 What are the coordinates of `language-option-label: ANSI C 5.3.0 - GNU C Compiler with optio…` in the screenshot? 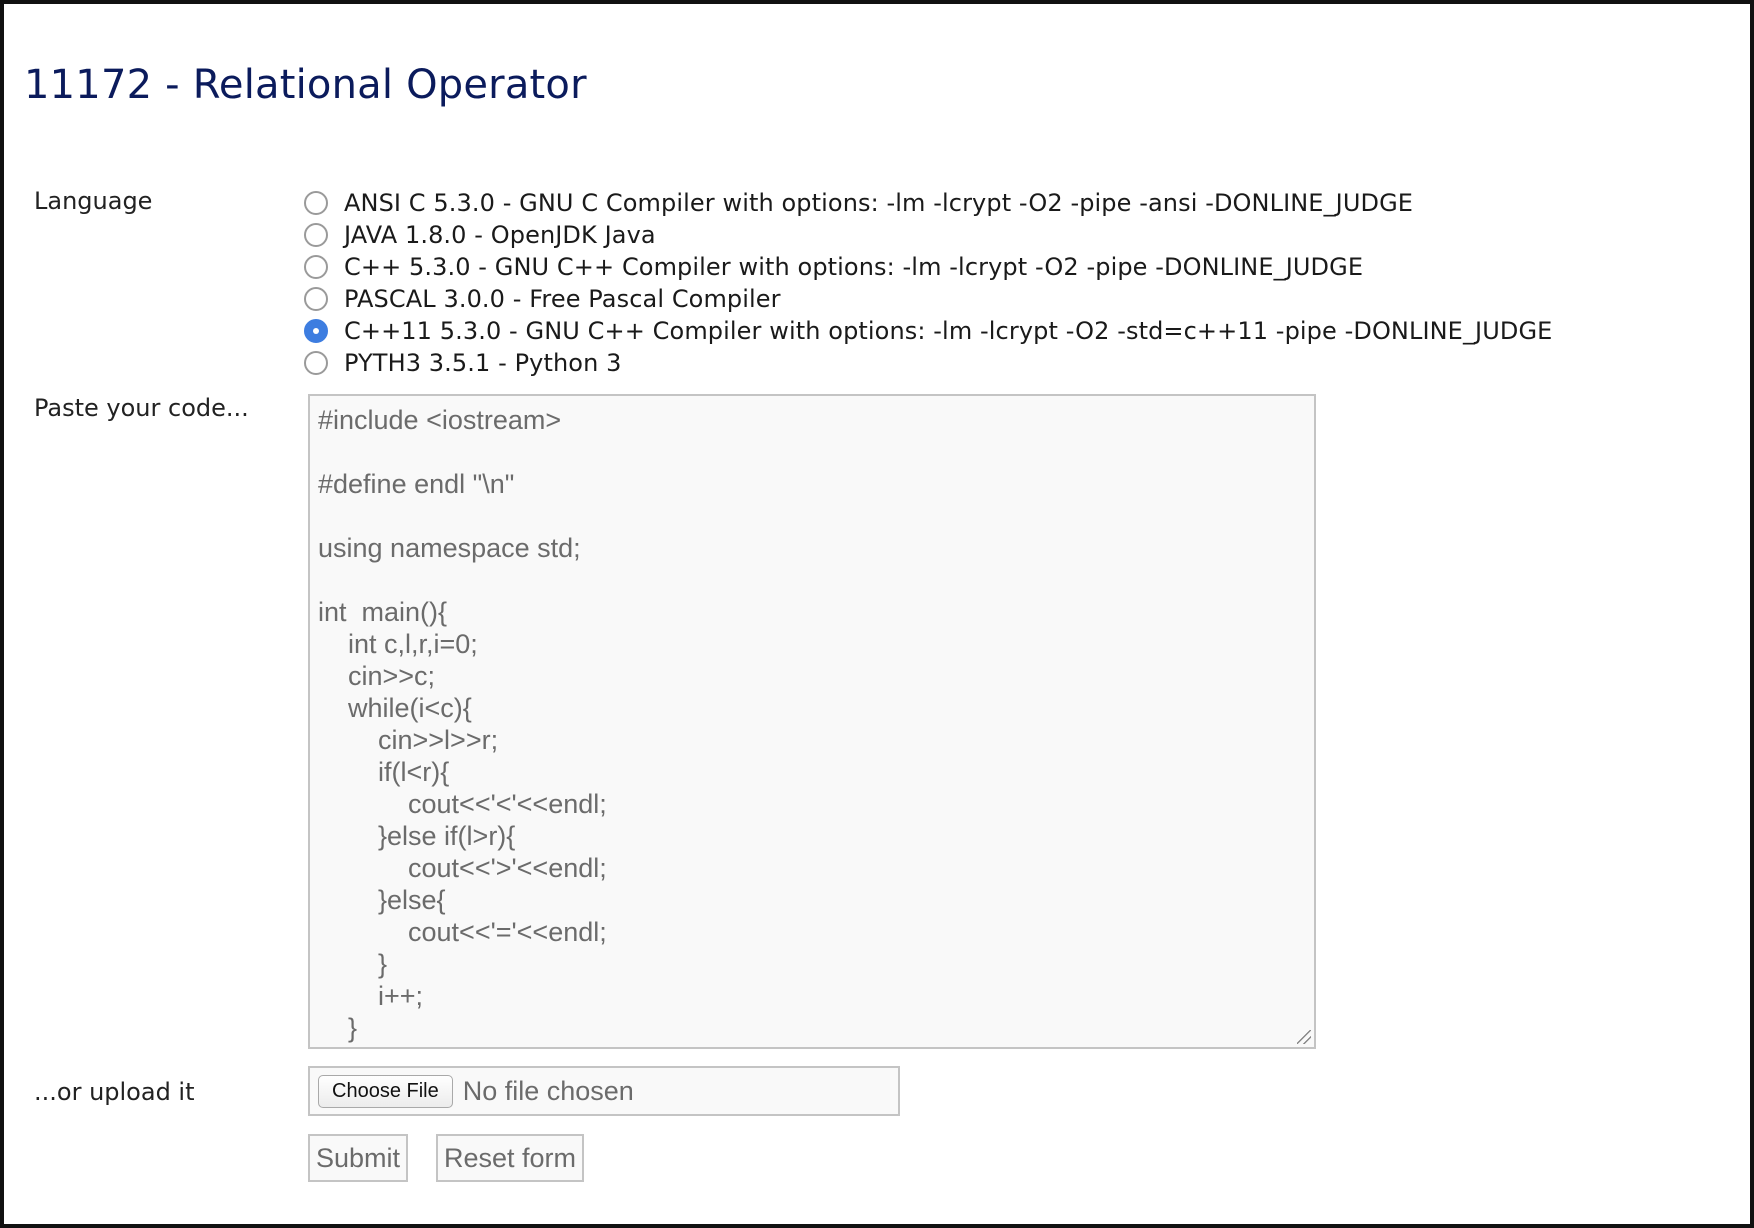 It's located at (879, 203).